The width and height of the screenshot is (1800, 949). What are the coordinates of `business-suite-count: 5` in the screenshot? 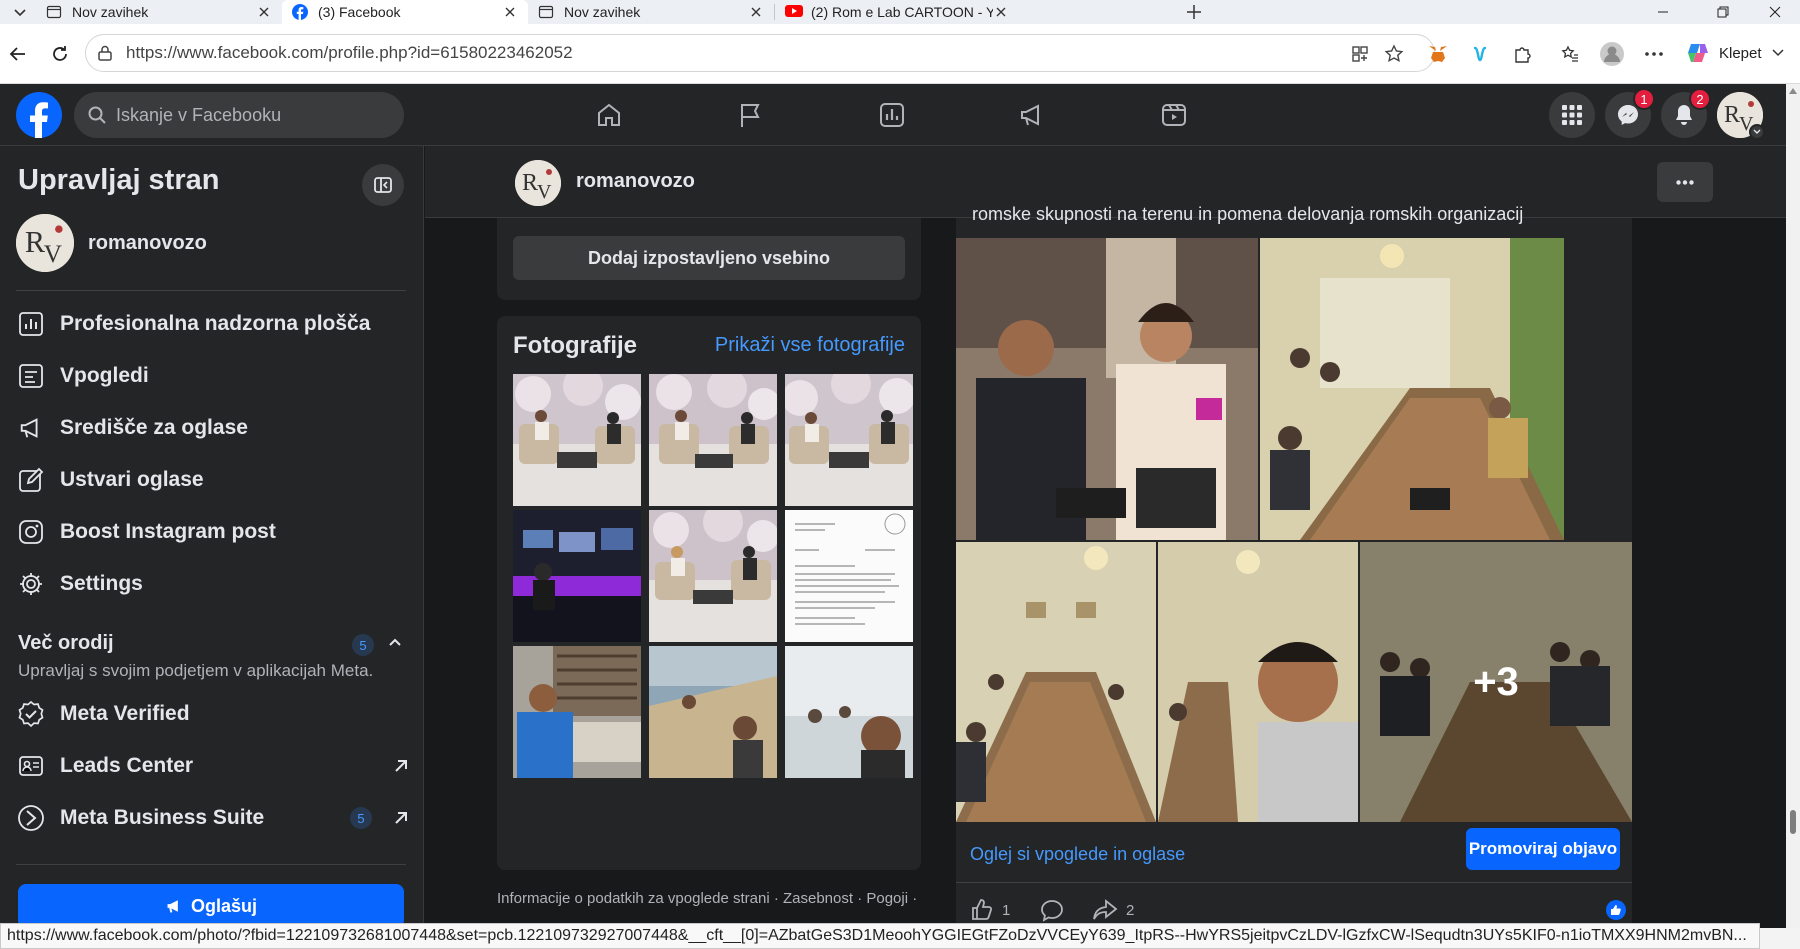 It's located at (361, 818).